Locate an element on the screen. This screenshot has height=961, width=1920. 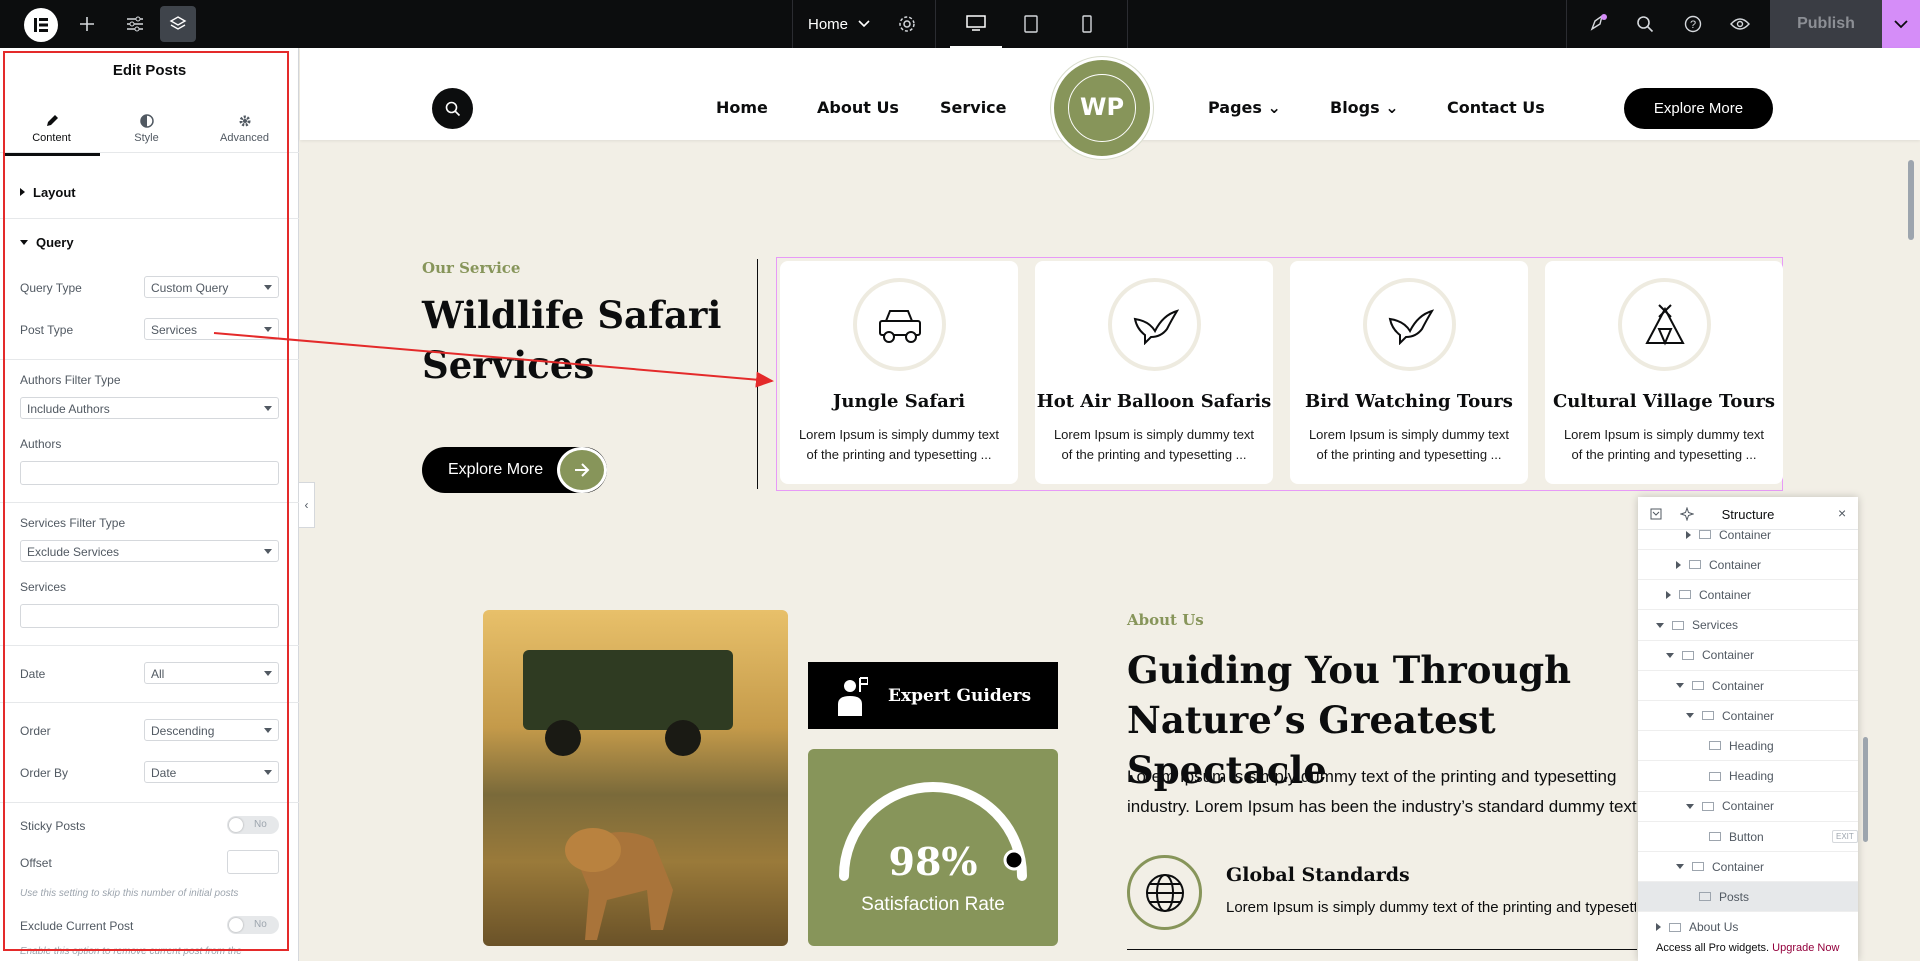
structure-scrollbar is located at coordinates (1865, 789).